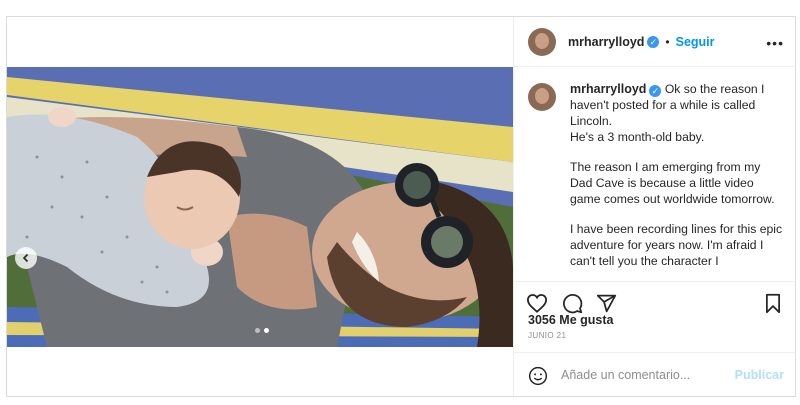 This screenshot has width=800, height=405. Describe the element at coordinates (608, 89) in the screenshot. I see `caption-username: mrharrylloyd` at that location.